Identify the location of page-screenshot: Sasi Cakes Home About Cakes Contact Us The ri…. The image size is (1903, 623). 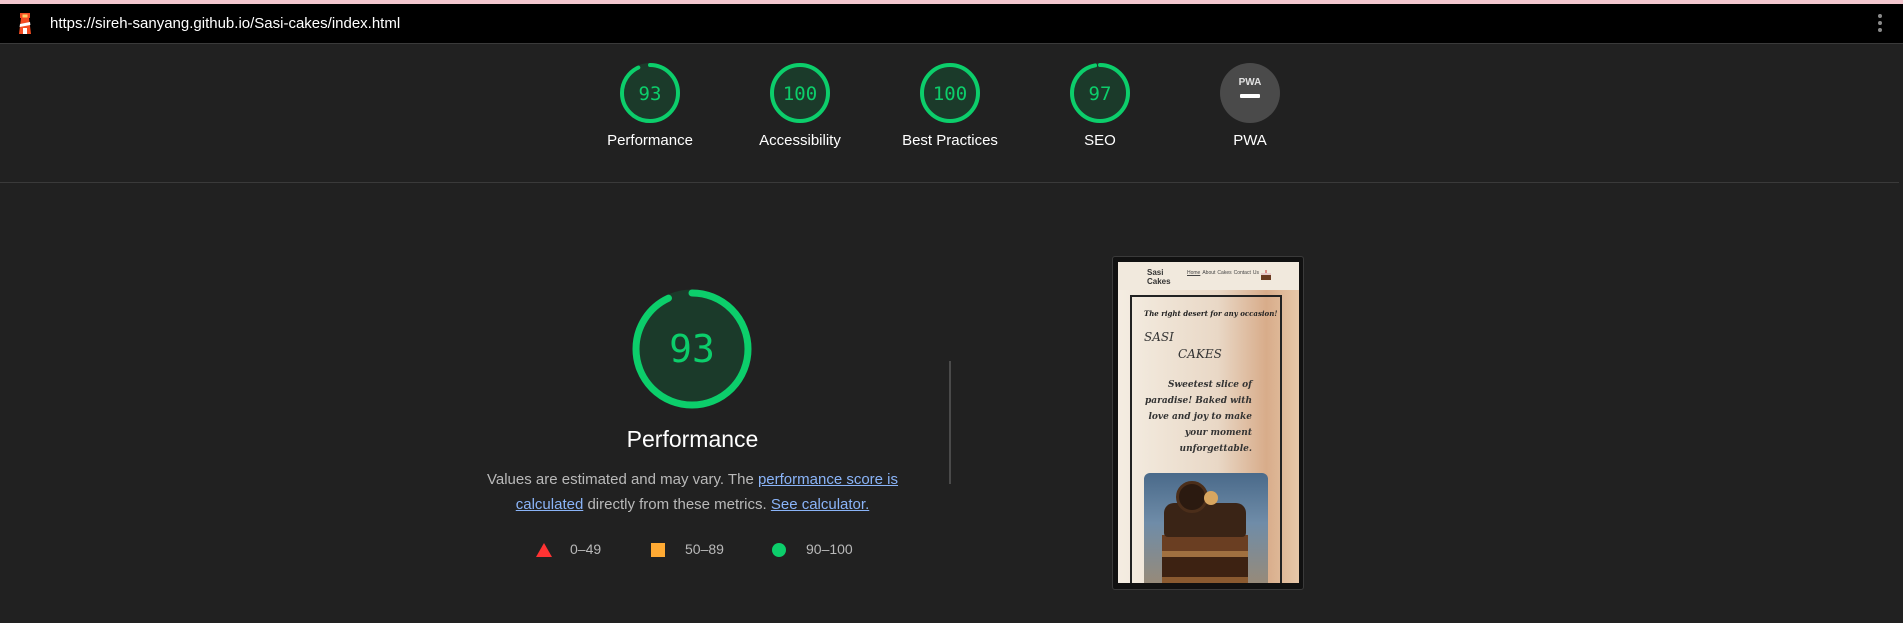
(1208, 422).